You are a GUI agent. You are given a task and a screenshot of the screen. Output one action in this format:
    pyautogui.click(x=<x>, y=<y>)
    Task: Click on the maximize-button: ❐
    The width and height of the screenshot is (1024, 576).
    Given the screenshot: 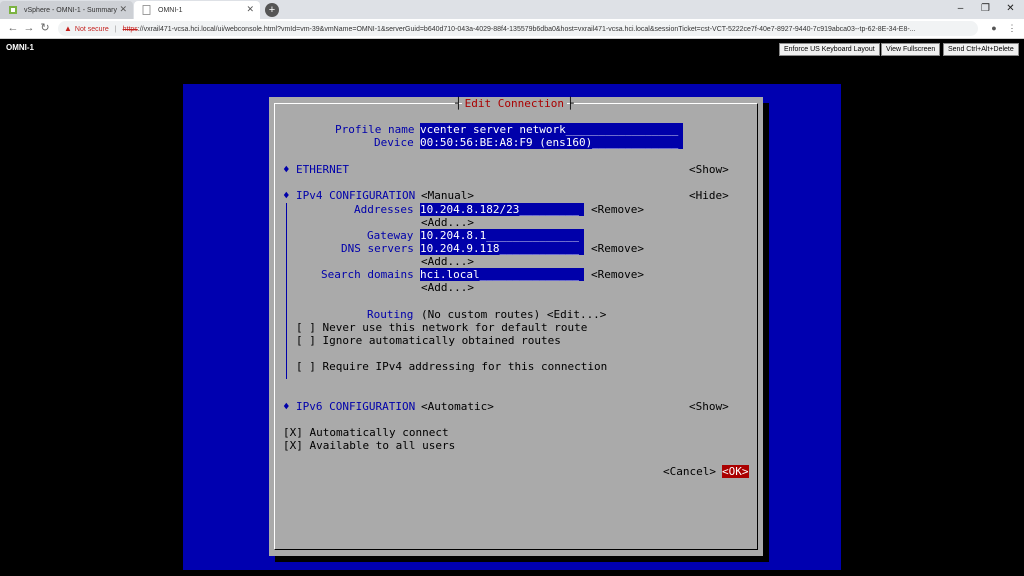 What is the action you would take?
    pyautogui.click(x=985, y=9)
    